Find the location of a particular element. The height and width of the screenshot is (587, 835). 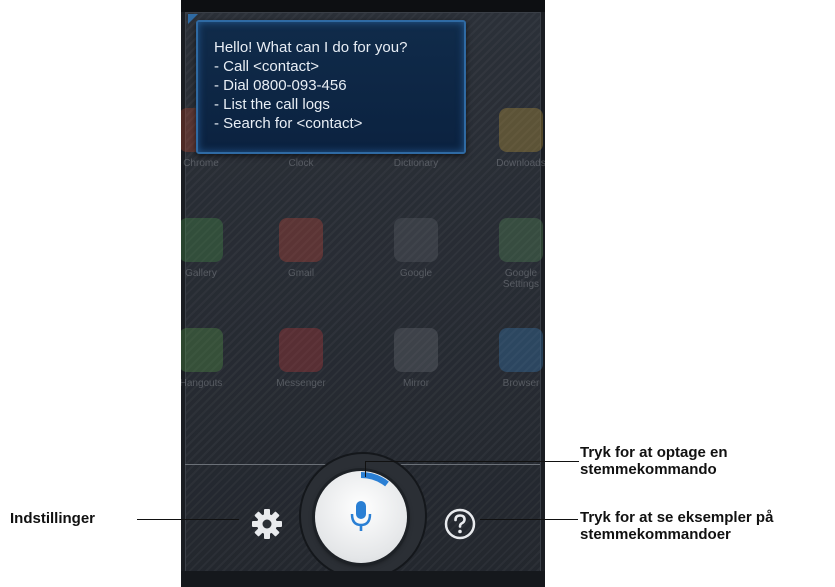

app-icon-google-settings: Google Settings is located at coordinates (515, 254).